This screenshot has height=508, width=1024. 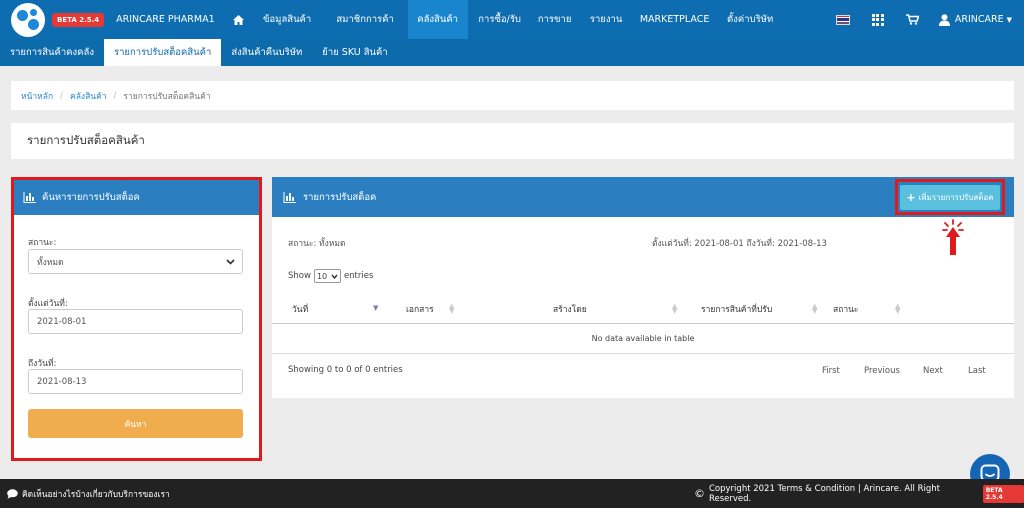 I want to click on add-stock-adjustment-button: + เพิ่มรายการปรับสต็อค, so click(x=950, y=197).